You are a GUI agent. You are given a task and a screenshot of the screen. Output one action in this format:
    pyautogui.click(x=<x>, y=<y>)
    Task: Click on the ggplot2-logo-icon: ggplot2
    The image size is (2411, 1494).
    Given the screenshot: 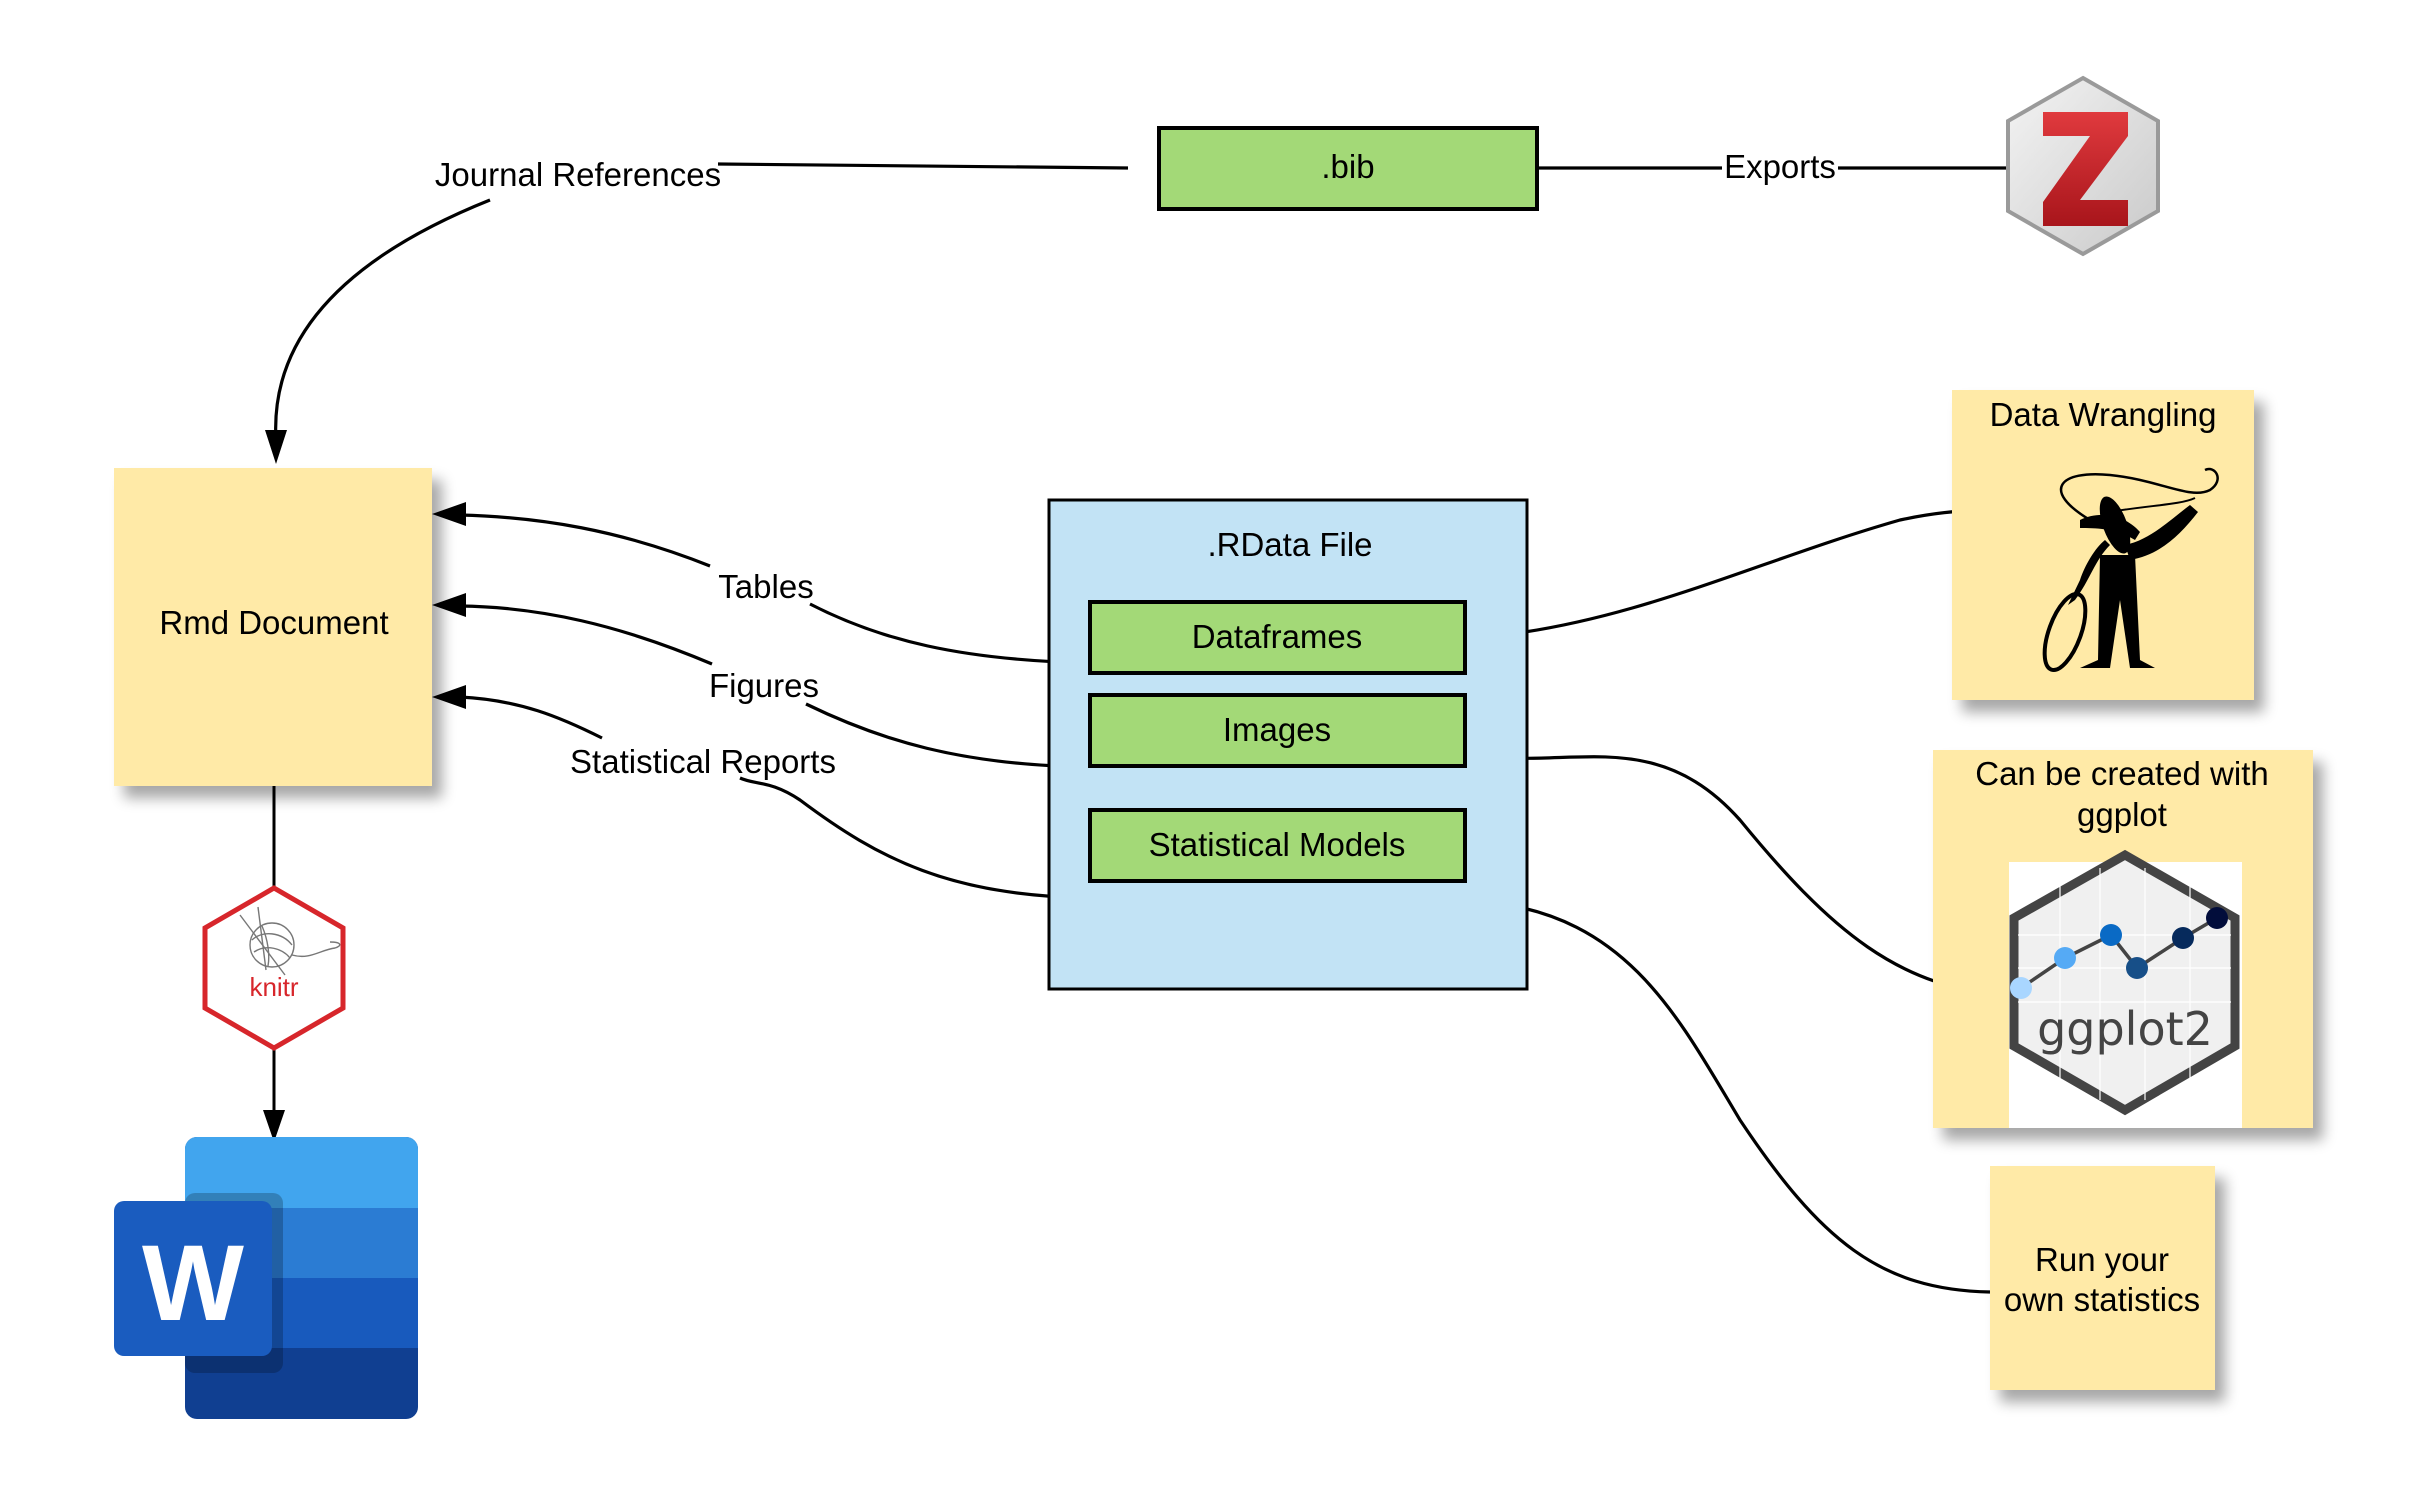 What is the action you would take?
    pyautogui.click(x=2125, y=988)
    